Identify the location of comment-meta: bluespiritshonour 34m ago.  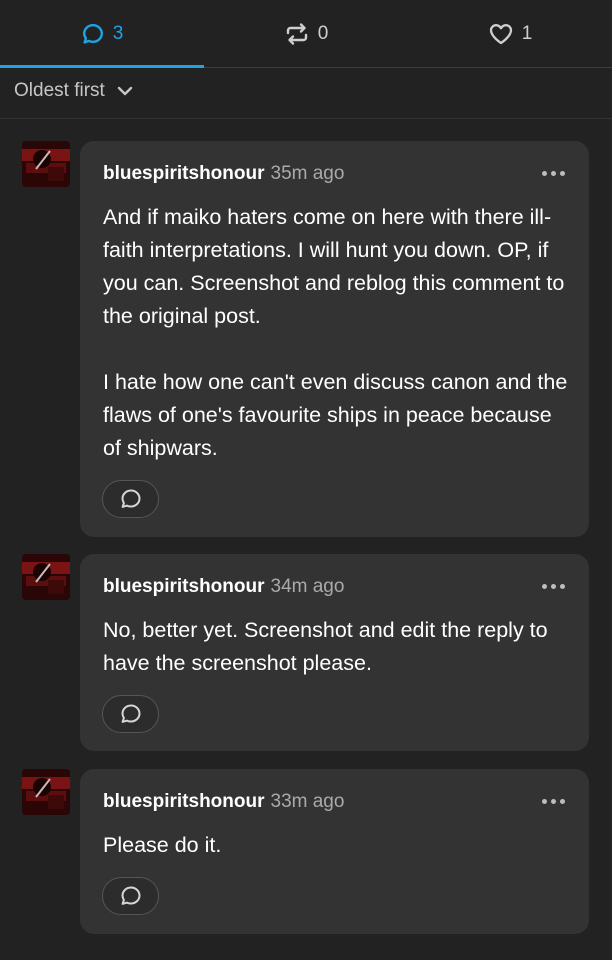
(223, 587).